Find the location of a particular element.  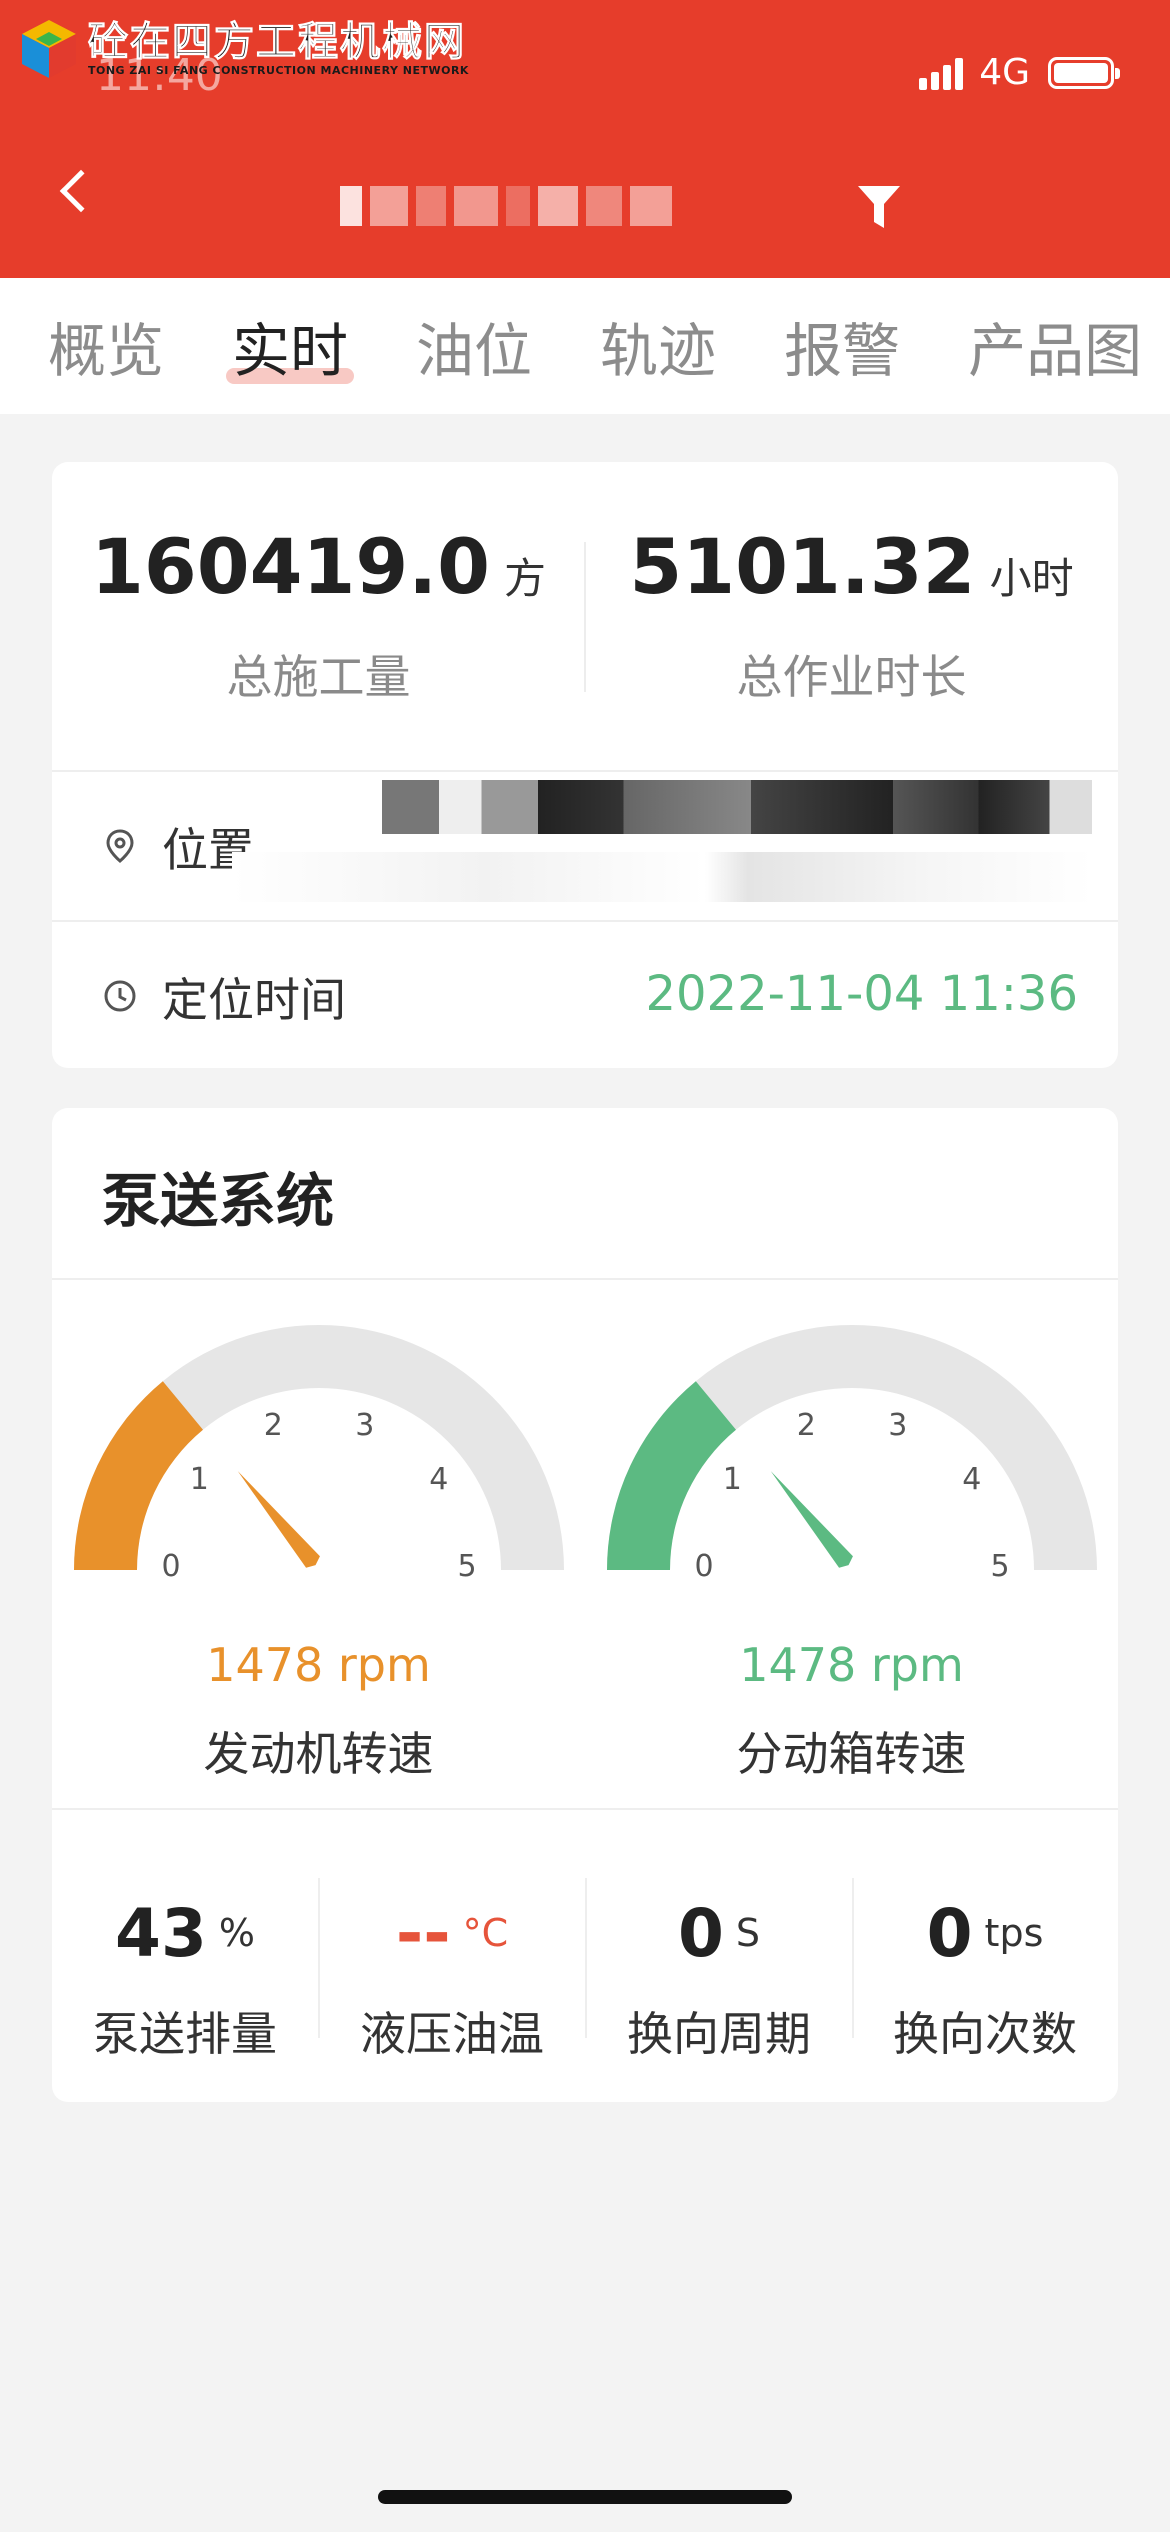

pump-displacement-value: 43 is located at coordinates (161, 1933).